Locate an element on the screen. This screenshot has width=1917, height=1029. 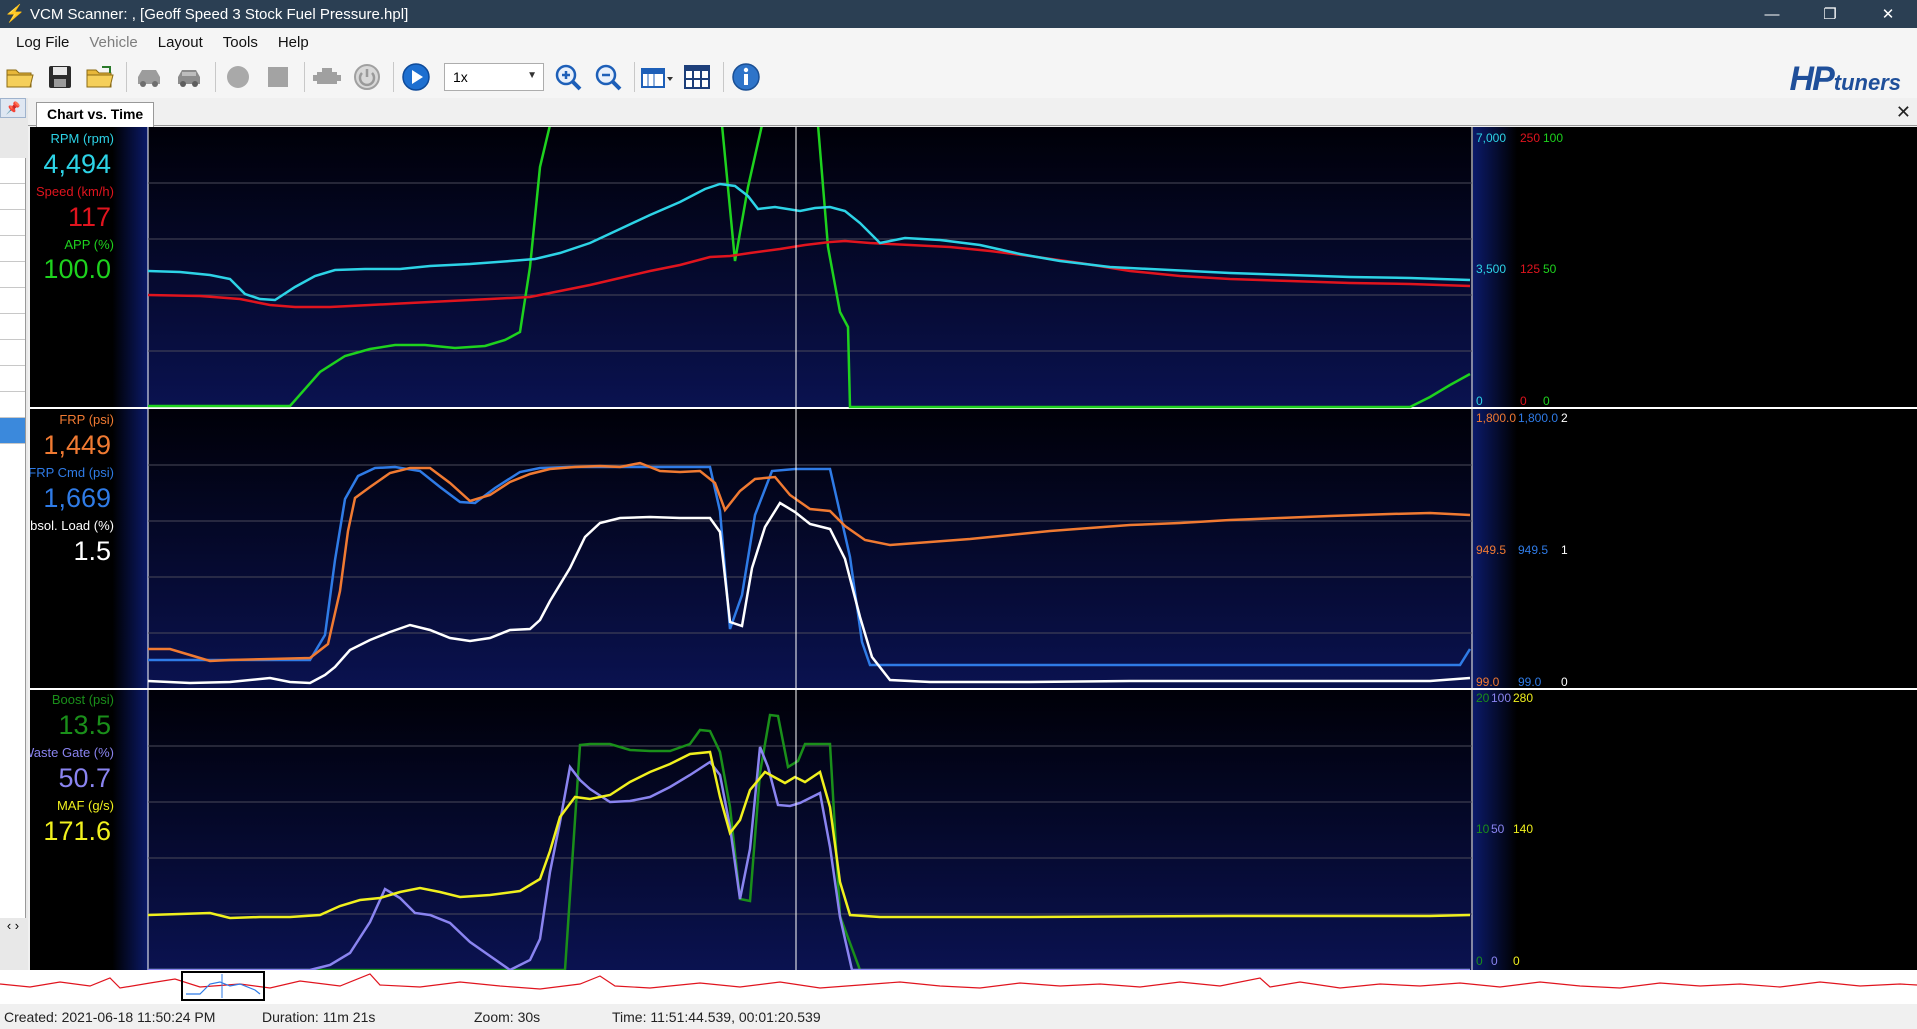
minimize-button: — is located at coordinates (1772, 14).